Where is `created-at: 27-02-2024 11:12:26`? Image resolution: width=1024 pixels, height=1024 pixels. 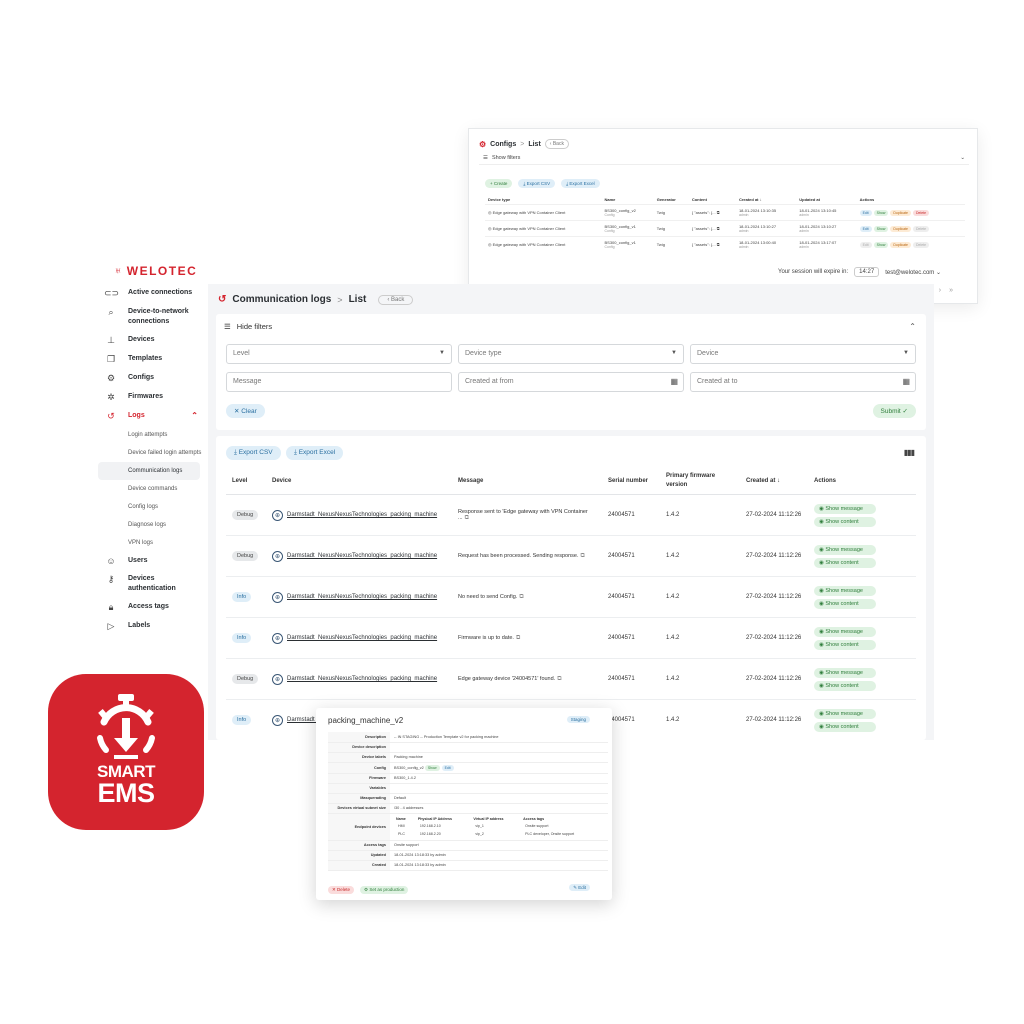
created-at: 27-02-2024 11:12:26 is located at coordinates (774, 719).